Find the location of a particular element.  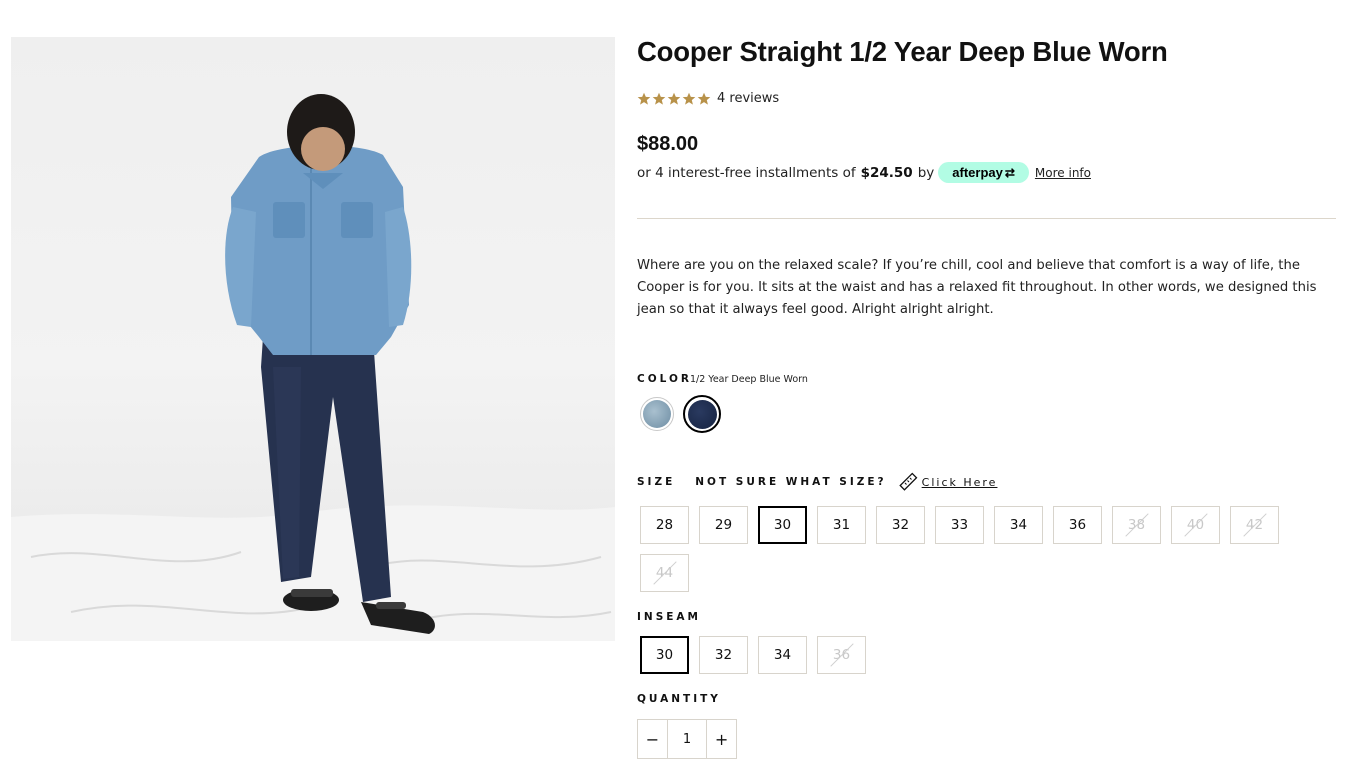

quantity-increase-button: + is located at coordinates (721, 739).